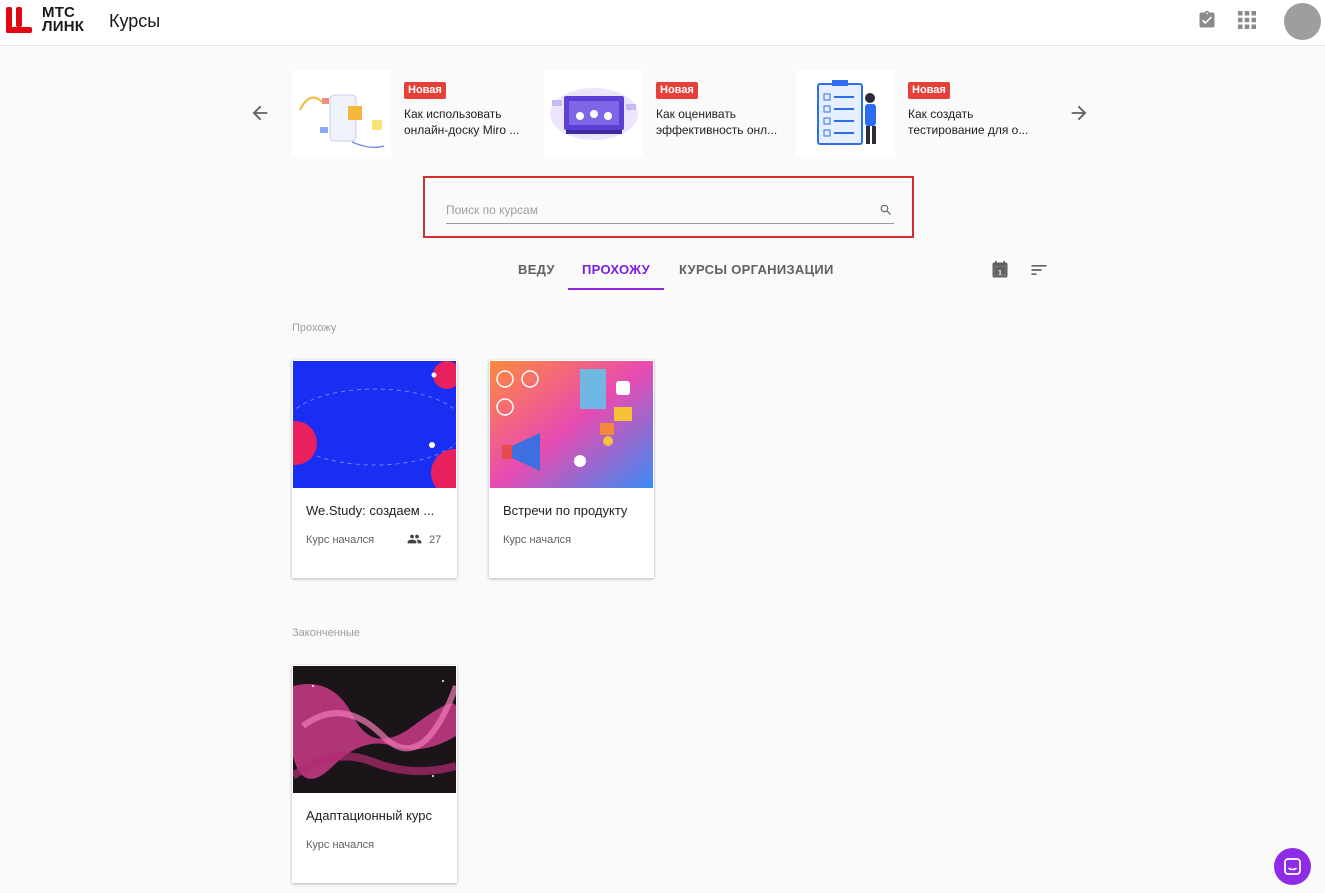 This screenshot has height=893, width=1325. What do you see at coordinates (342, 121) in the screenshot?
I see `phone-illustration-icon` at bounding box center [342, 121].